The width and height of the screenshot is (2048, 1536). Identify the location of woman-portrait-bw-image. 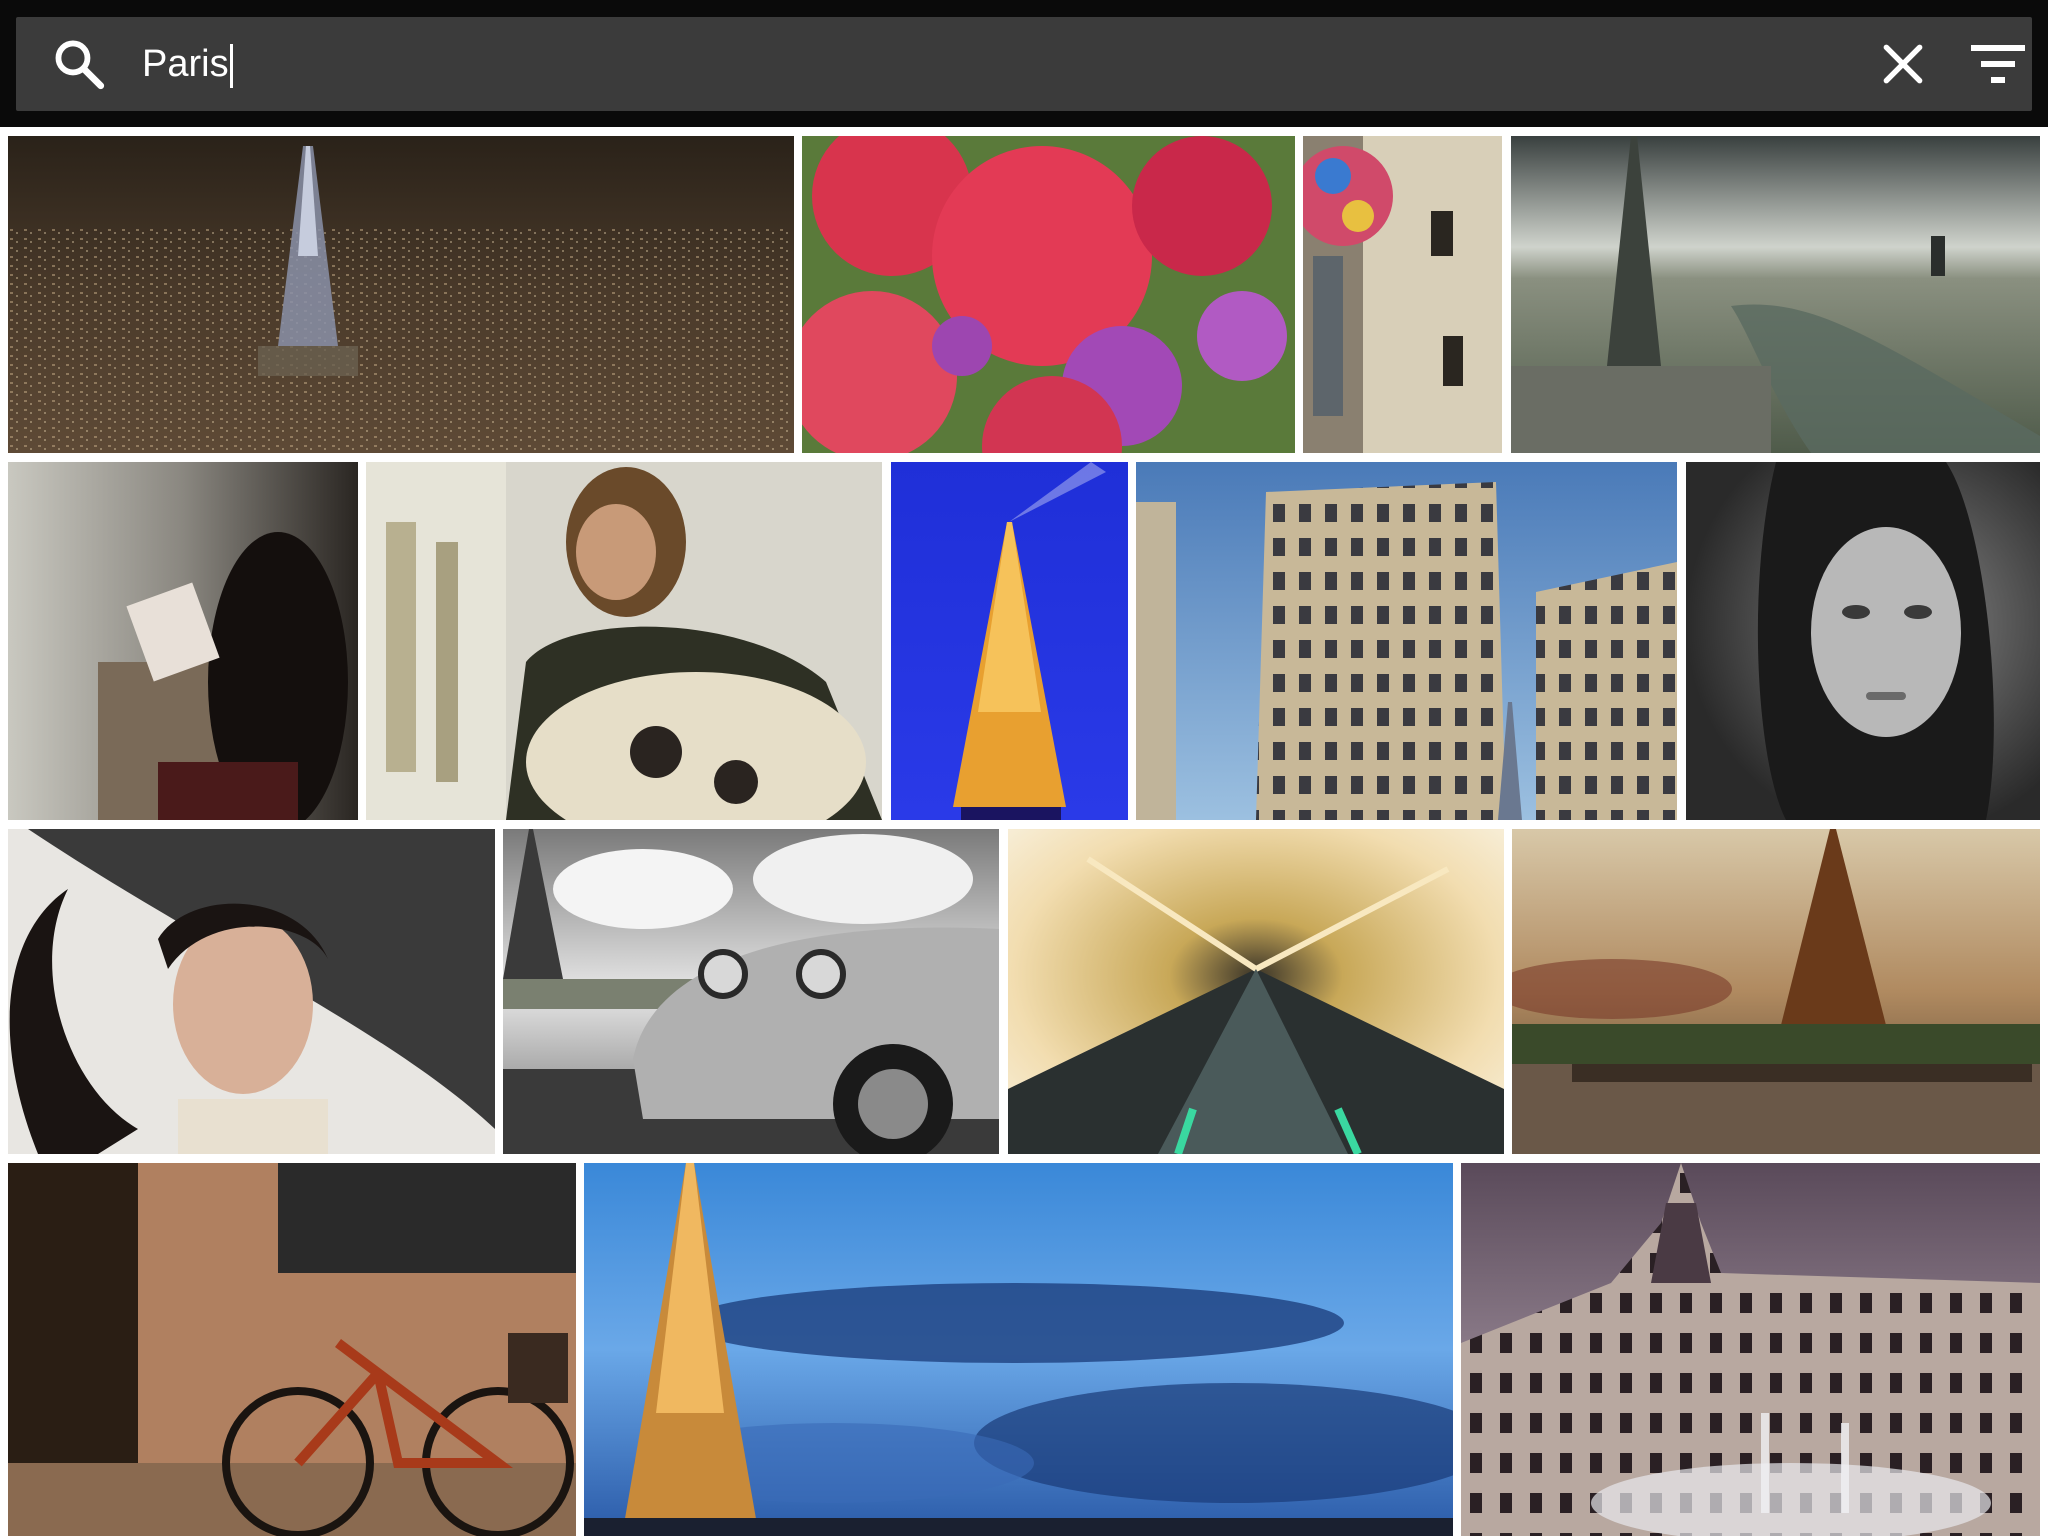
(1863, 641).